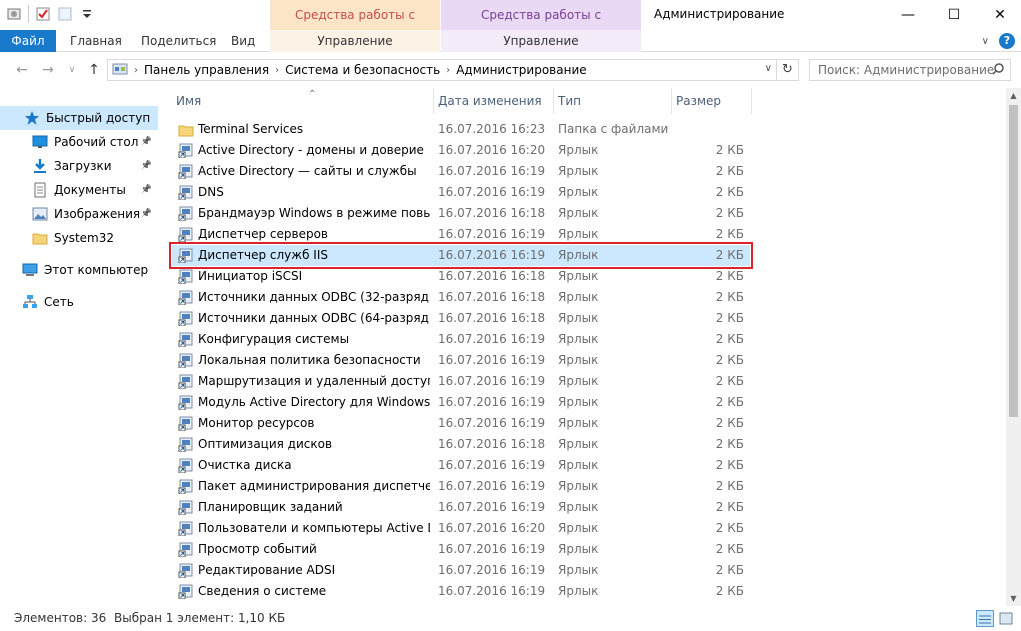 Image resolution: width=1021 pixels, height=631 pixels. Describe the element at coordinates (1013, 598) in the screenshot. I see `scroll-down-icon: ▼` at that location.